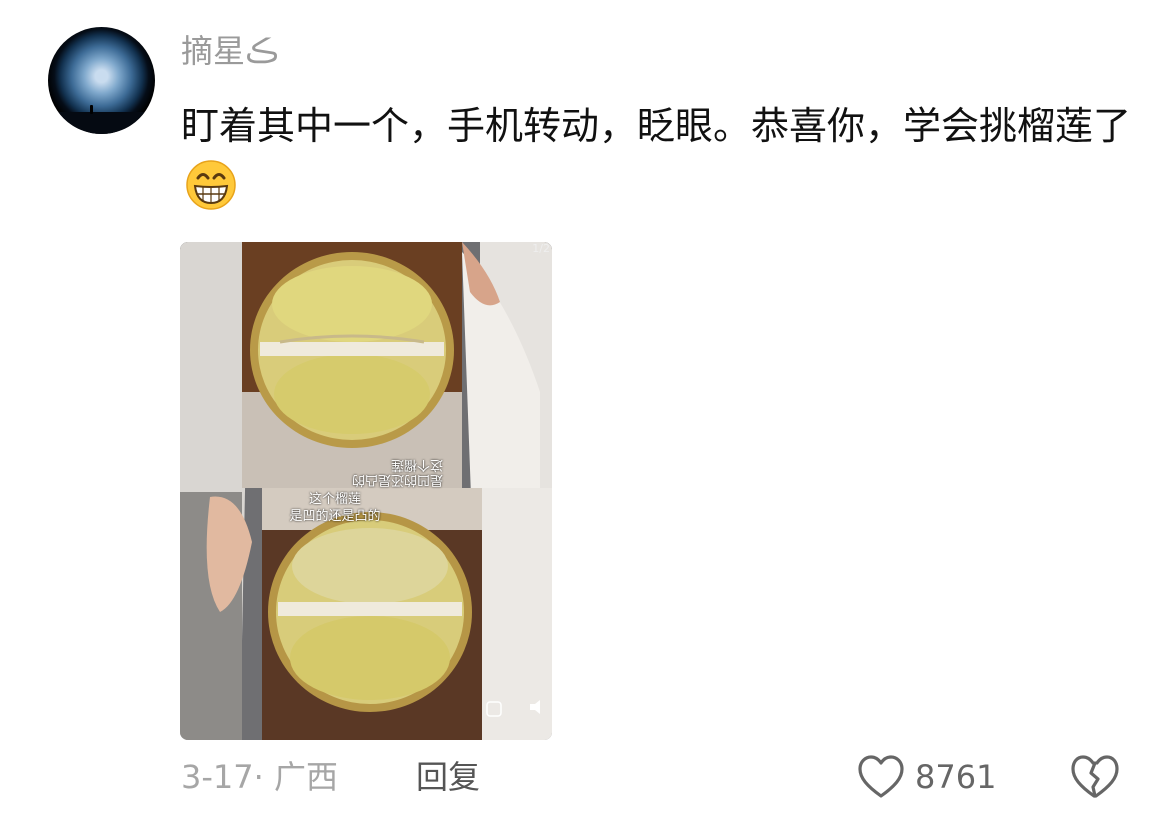 This screenshot has height=824, width=1169. Describe the element at coordinates (91, 109) in the screenshot. I see `avatar-figure` at that location.